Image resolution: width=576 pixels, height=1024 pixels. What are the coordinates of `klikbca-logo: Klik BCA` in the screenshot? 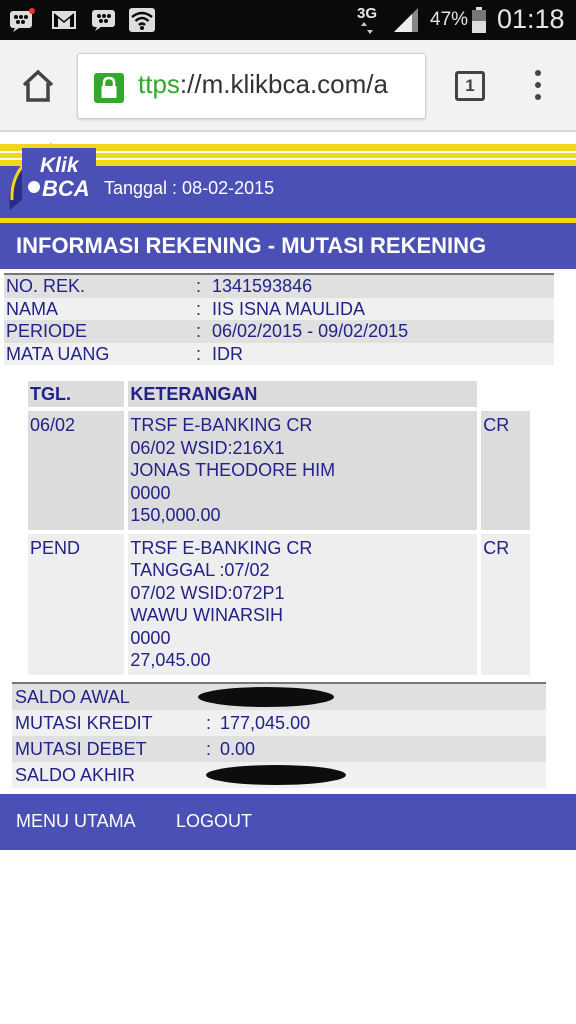 It's located at (52, 178).